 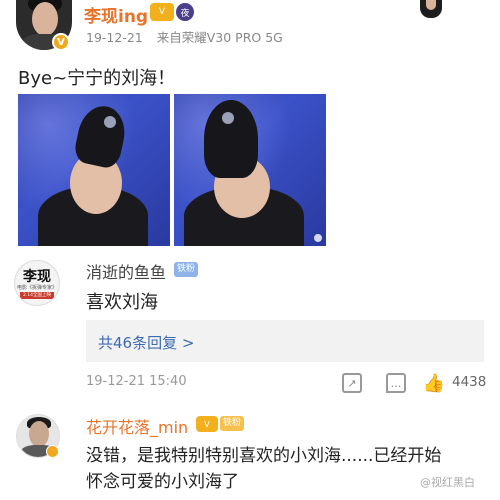 I want to click on post-device: 荣耀V30 PRO 5G, so click(x=232, y=37).